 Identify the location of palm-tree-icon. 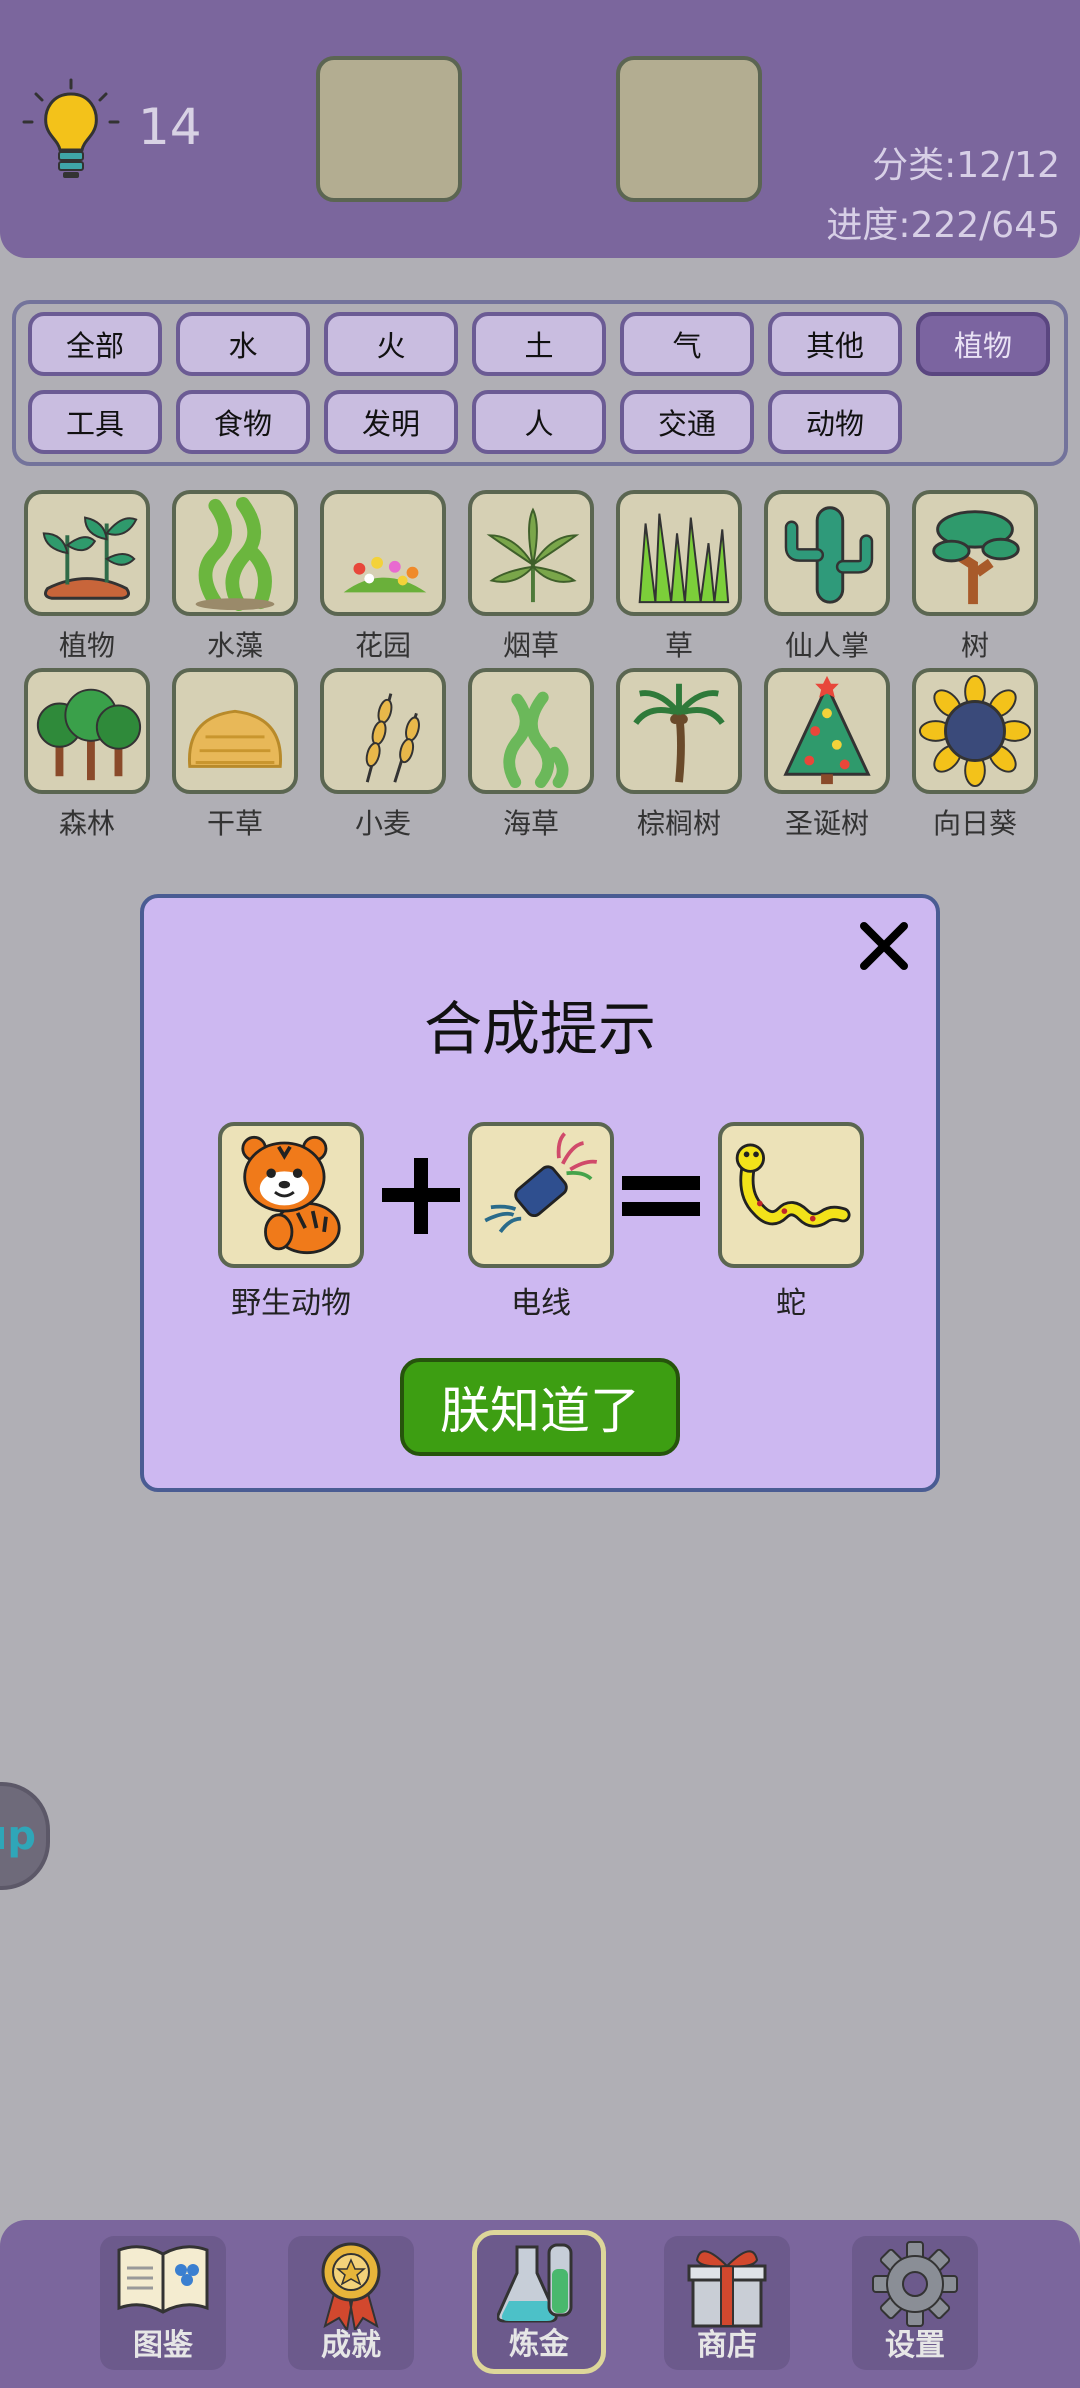
(679, 733).